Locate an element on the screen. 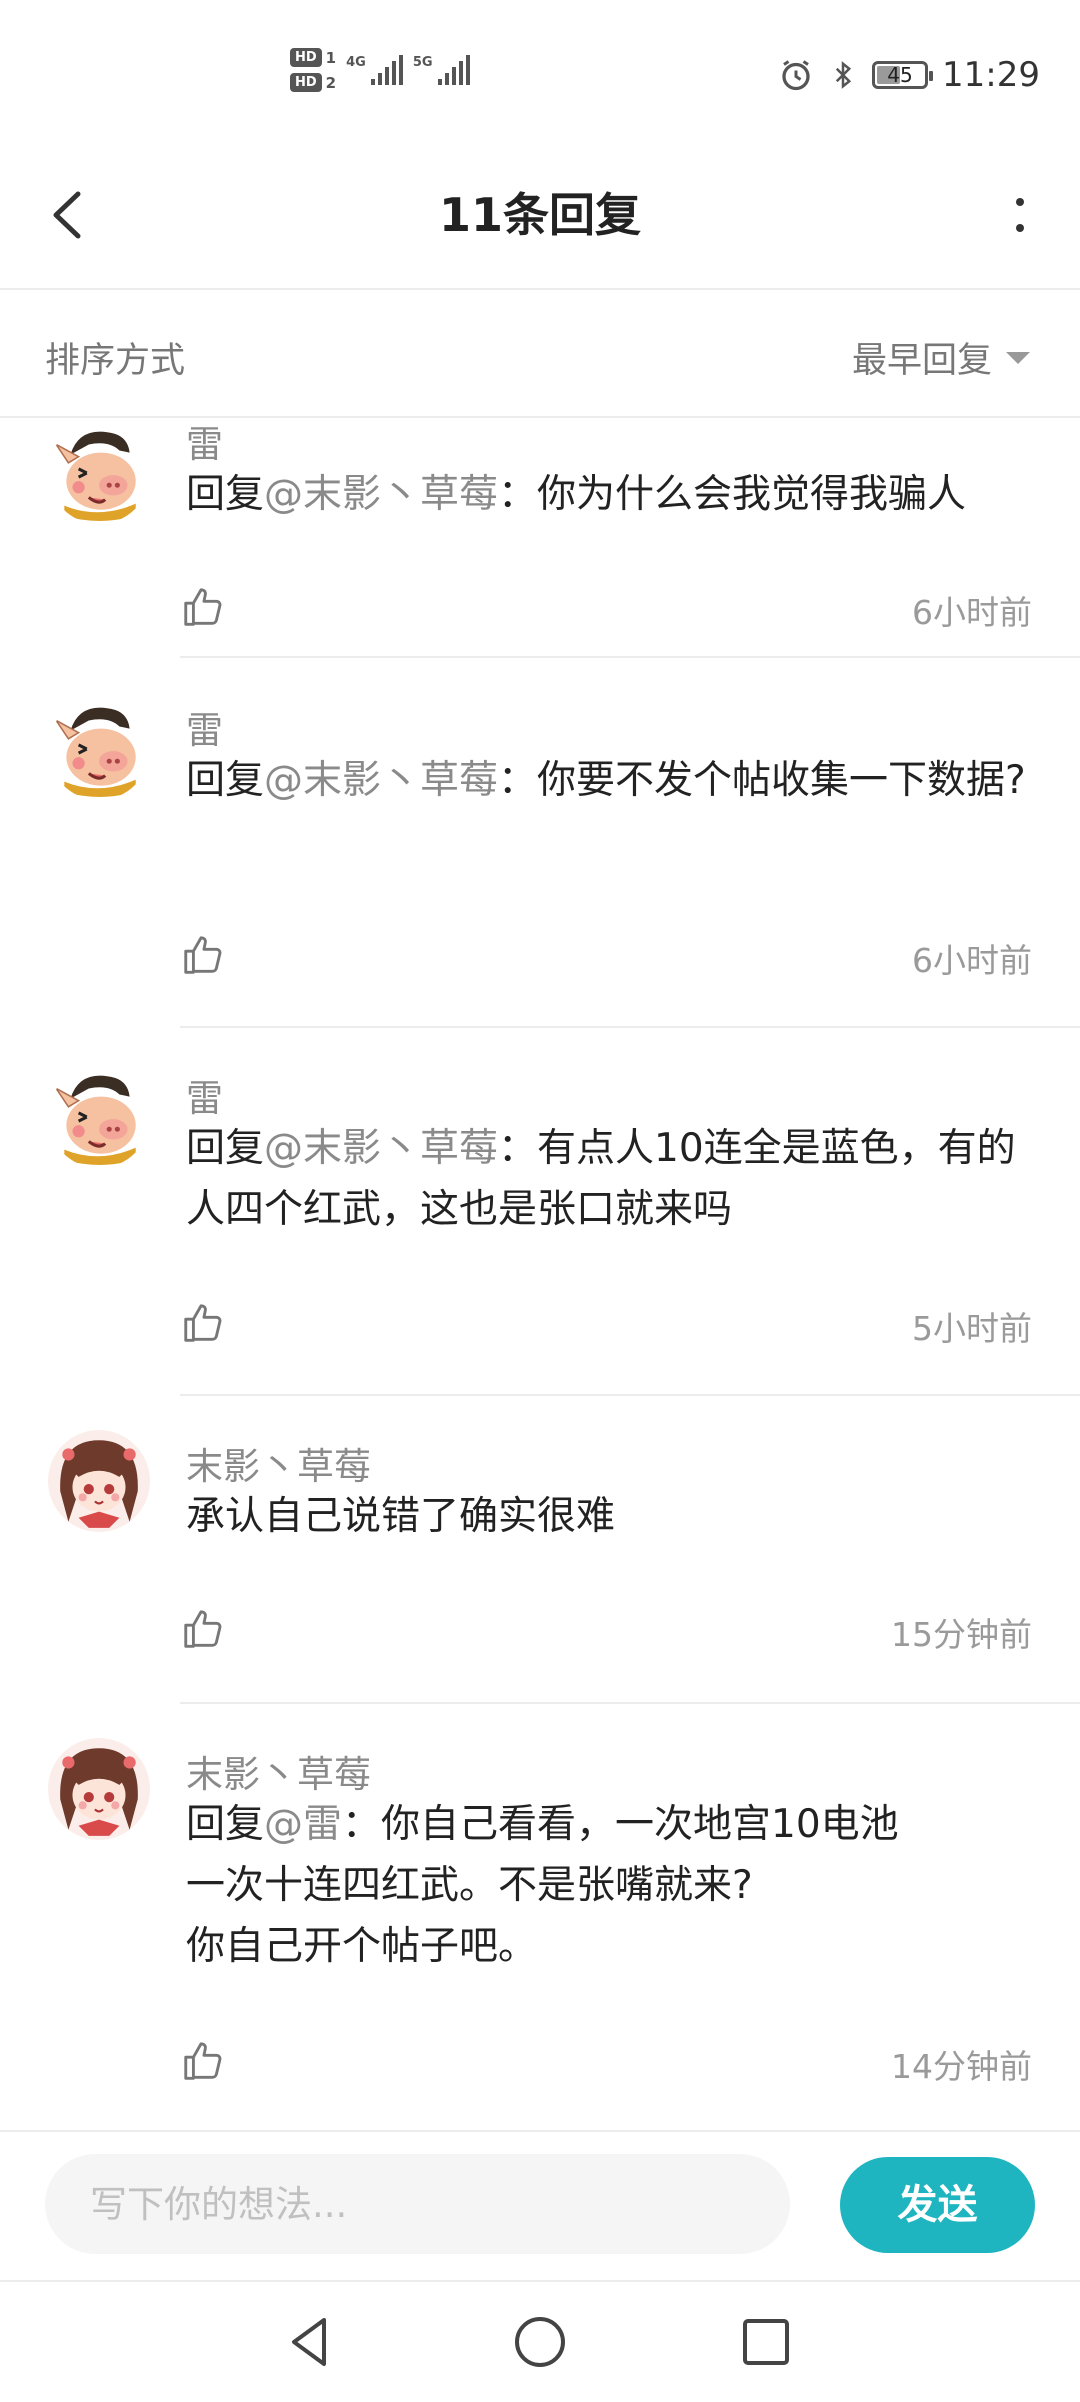 This screenshot has width=1080, height=2402. alarm-icon is located at coordinates (796, 75).